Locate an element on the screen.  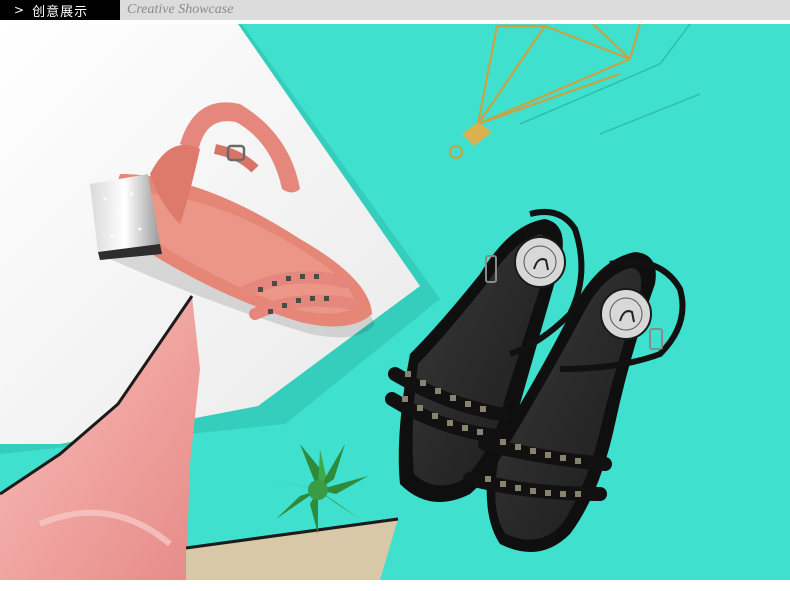
section-subtitle: Creative Showcase is located at coordinates (180, 9).